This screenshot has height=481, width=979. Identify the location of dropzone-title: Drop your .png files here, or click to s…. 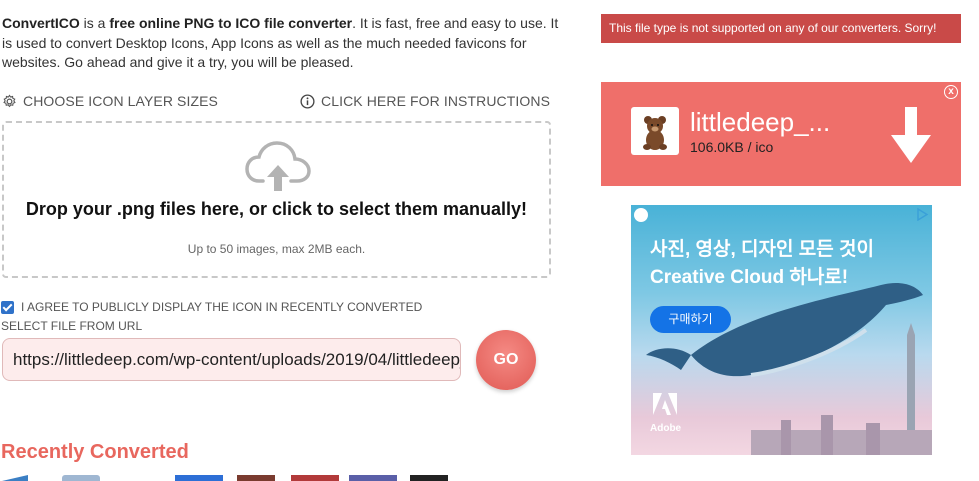
(276, 209).